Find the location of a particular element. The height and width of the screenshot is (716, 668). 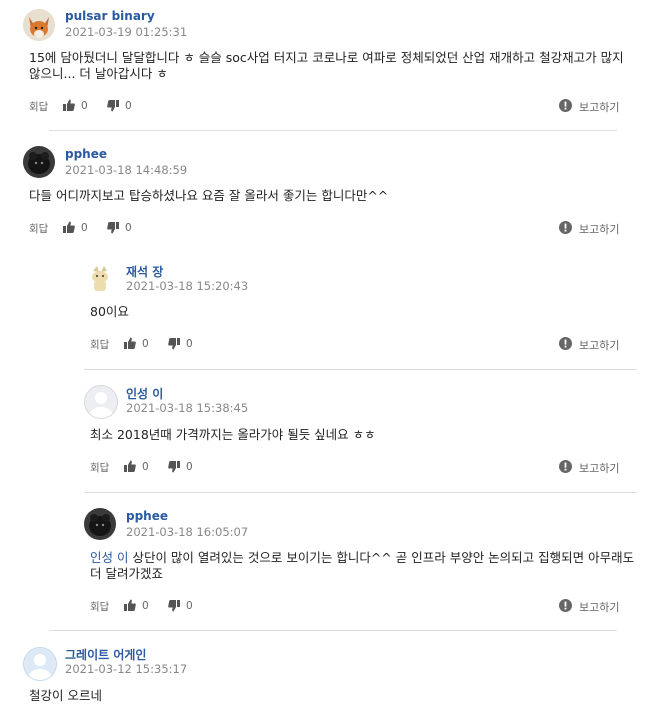

comment-body: 최소 2018년때 가격까지는 올라가야 될듯 싶네요 ㅎㅎ is located at coordinates (233, 434).